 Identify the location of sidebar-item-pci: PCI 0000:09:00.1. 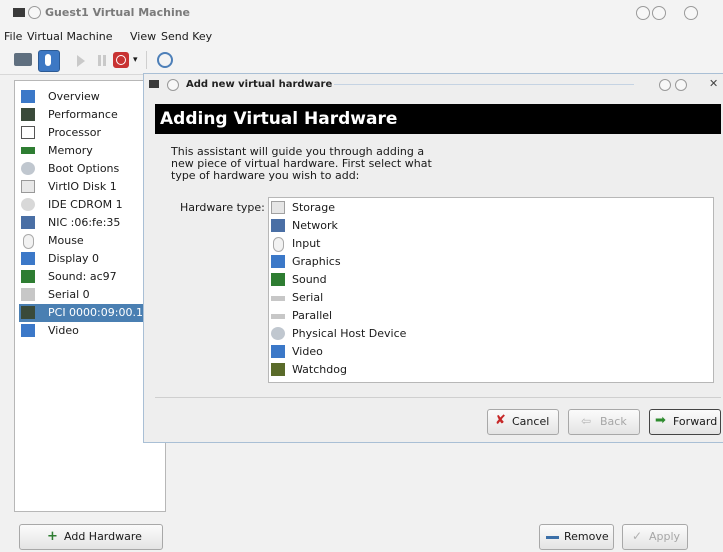
(90, 313).